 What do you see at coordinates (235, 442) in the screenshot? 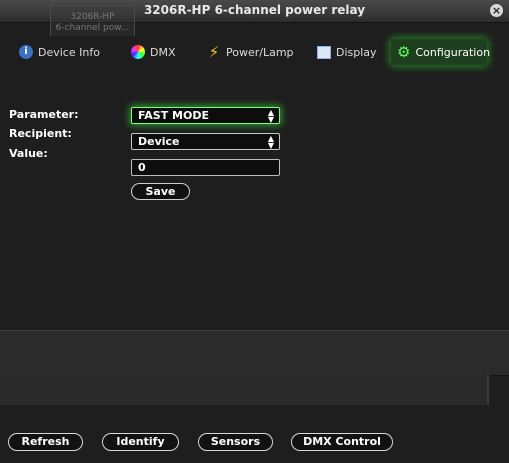
I see `sensors-button: Sensors` at bounding box center [235, 442].